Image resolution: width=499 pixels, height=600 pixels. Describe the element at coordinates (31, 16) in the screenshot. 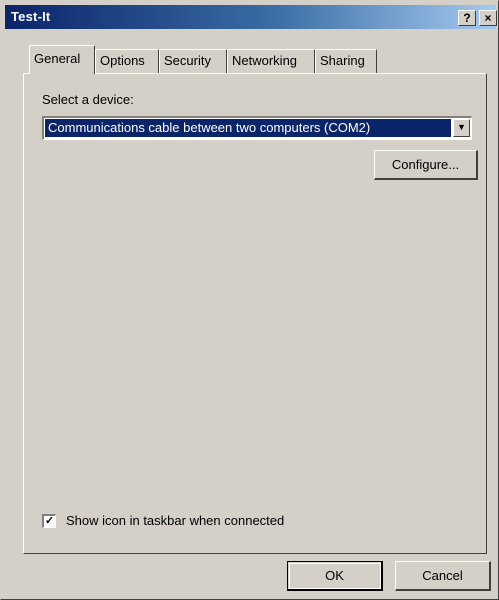

I see `window-title: Test-It` at that location.